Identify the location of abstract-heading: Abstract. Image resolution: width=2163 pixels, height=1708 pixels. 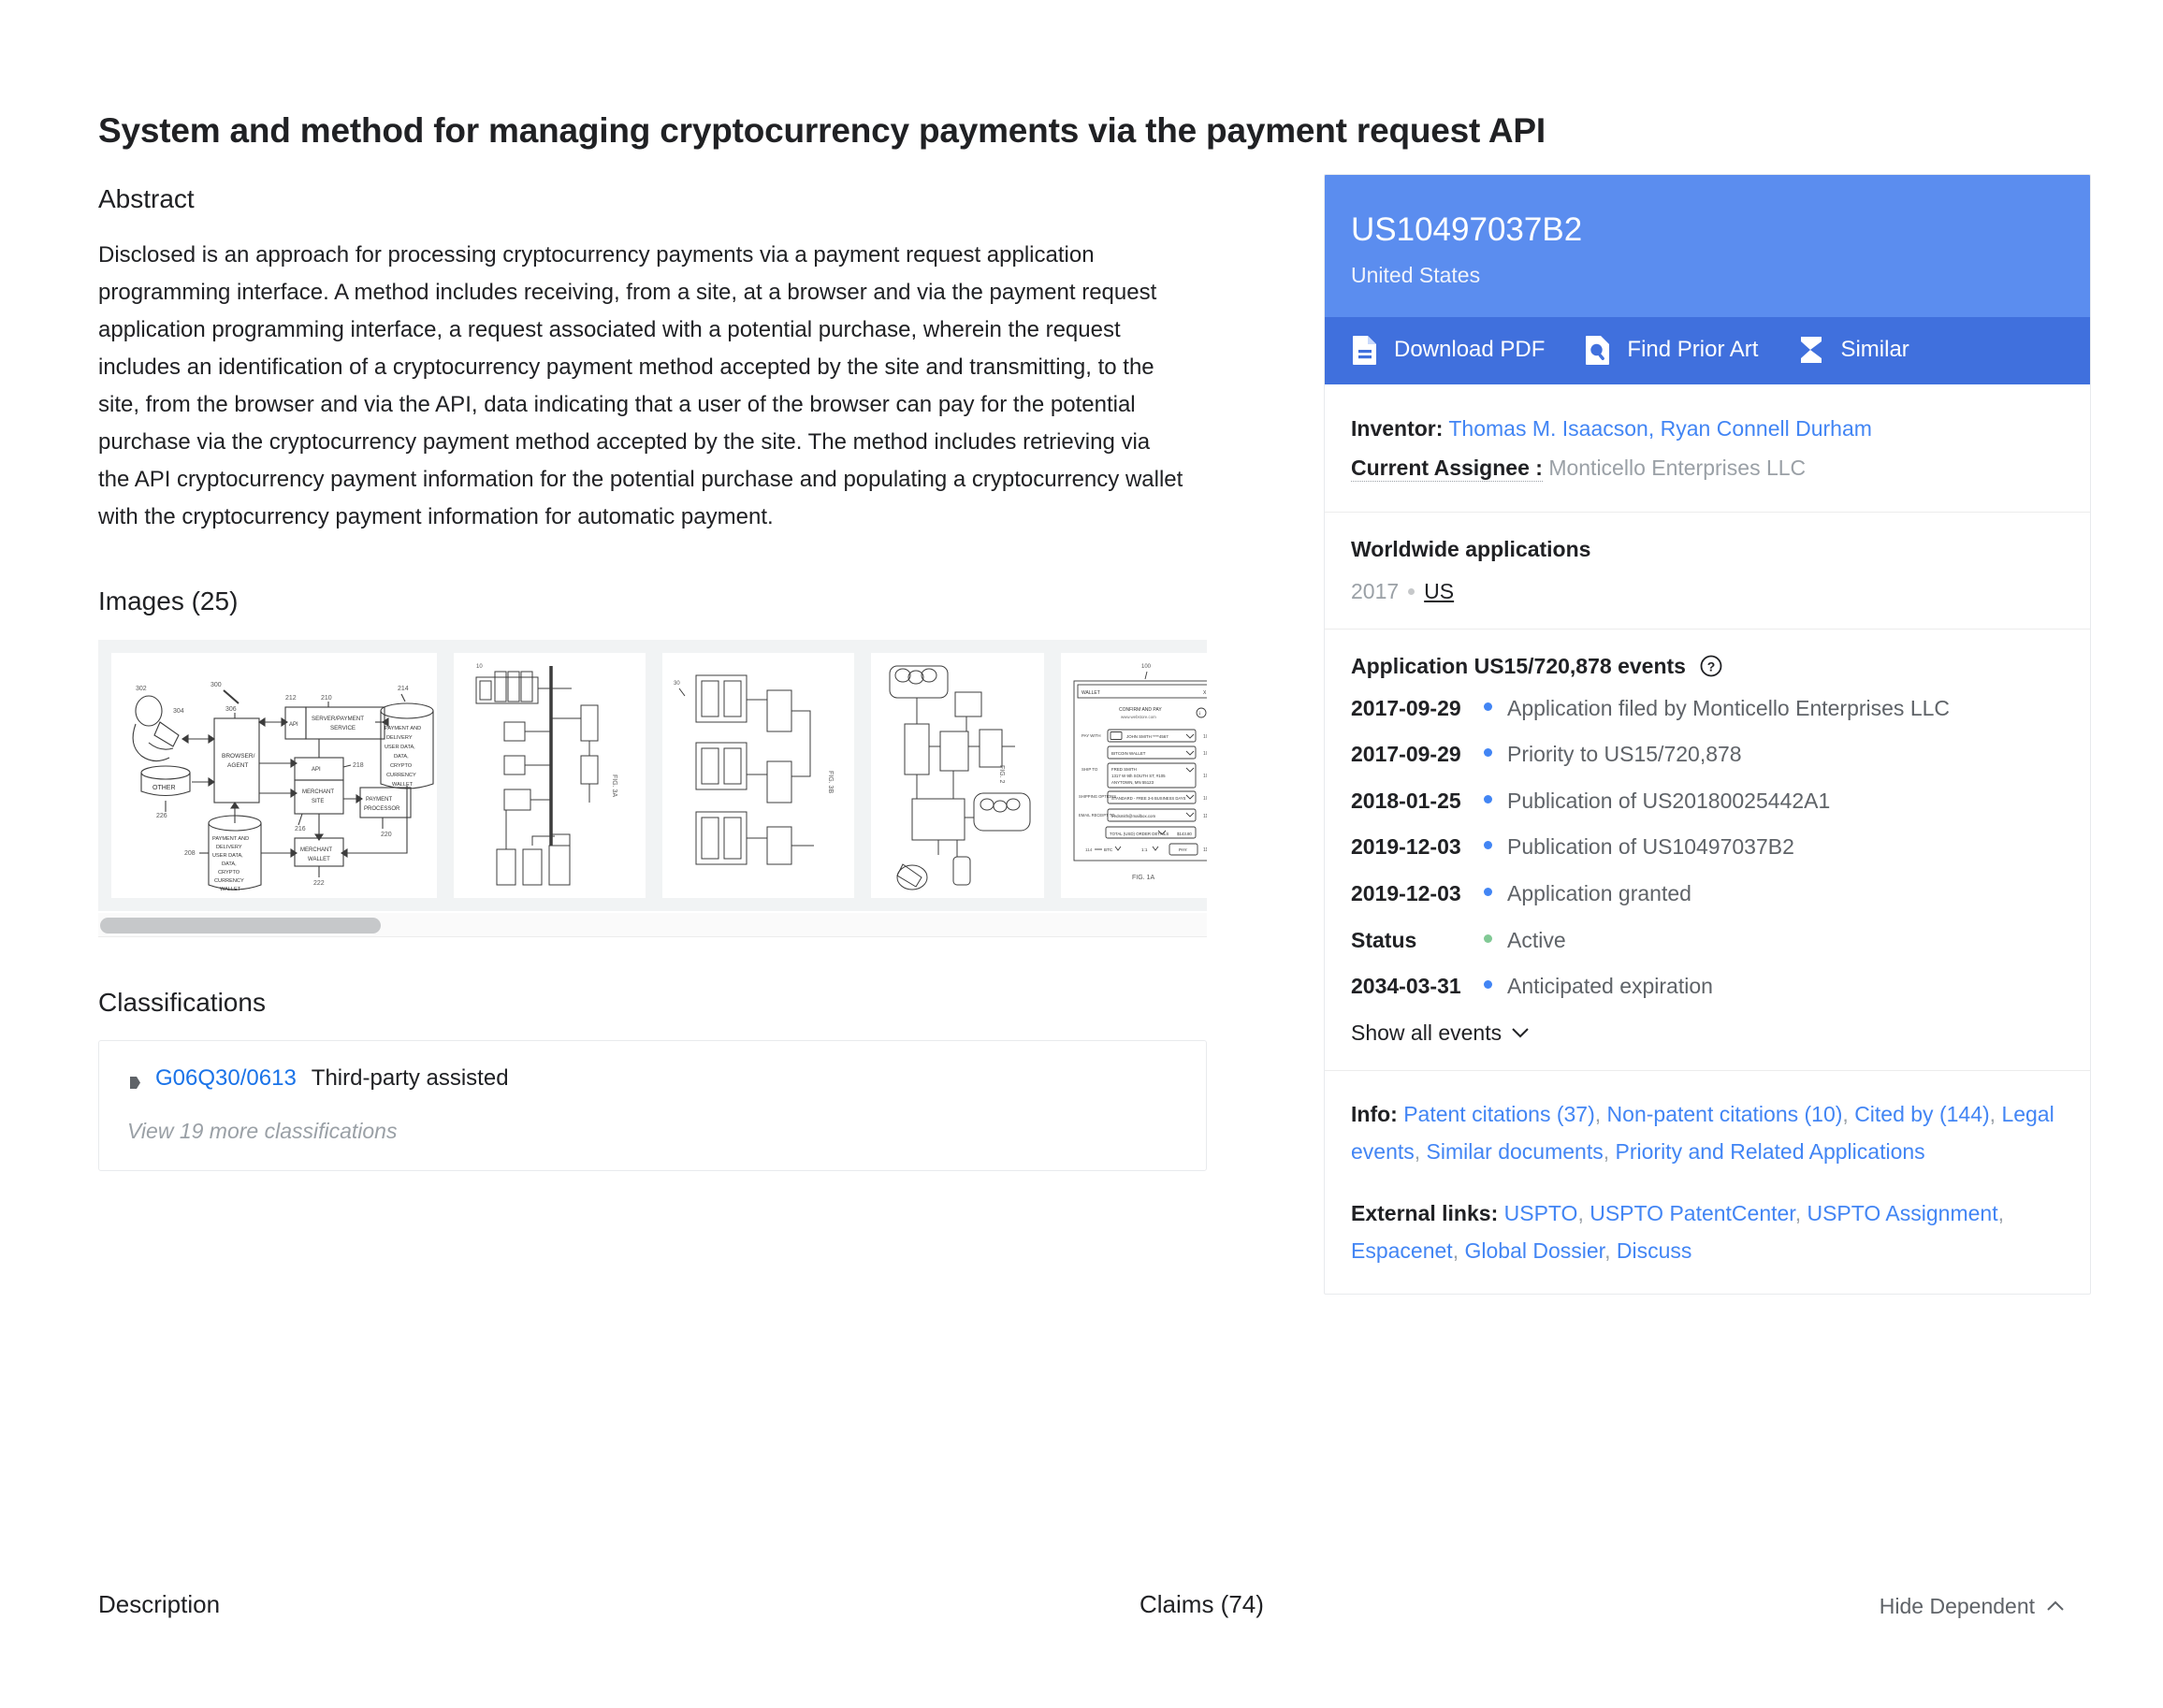
(146, 198).